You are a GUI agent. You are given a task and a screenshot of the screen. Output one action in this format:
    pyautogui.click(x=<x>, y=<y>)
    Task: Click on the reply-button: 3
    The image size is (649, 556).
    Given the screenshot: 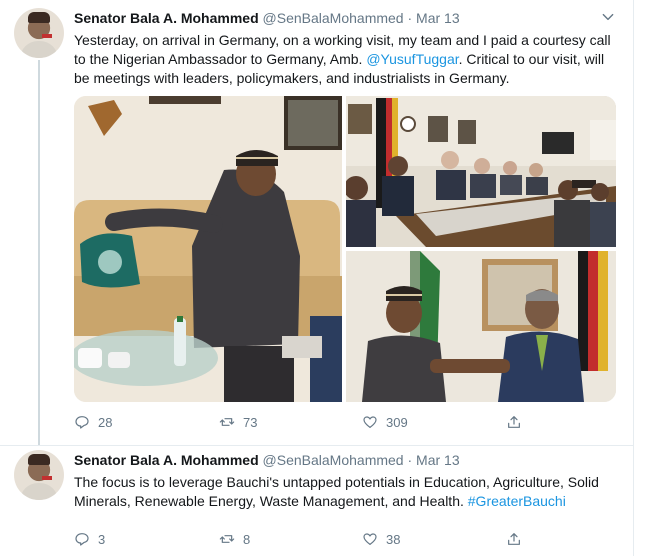 What is the action you would take?
    pyautogui.click(x=89, y=539)
    